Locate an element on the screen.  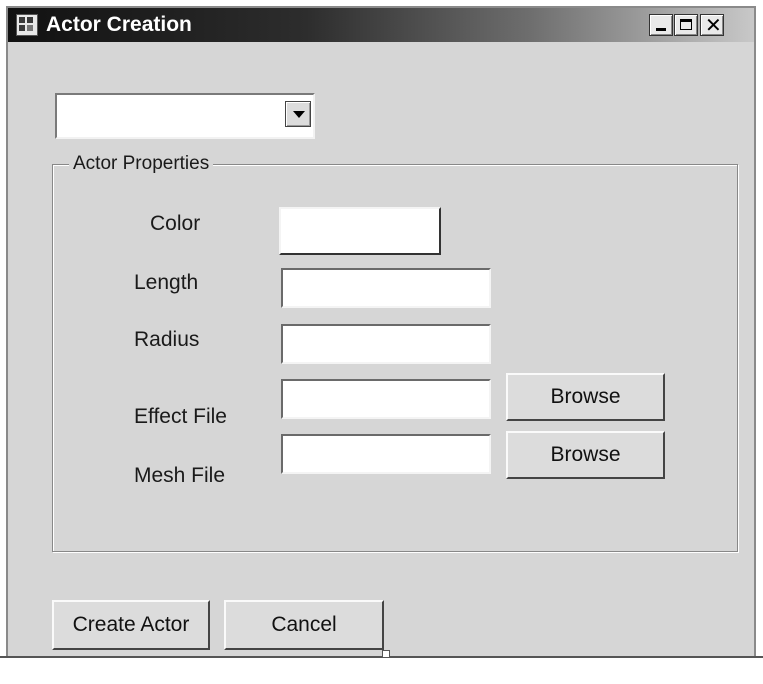
minimize-button is located at coordinates (661, 25).